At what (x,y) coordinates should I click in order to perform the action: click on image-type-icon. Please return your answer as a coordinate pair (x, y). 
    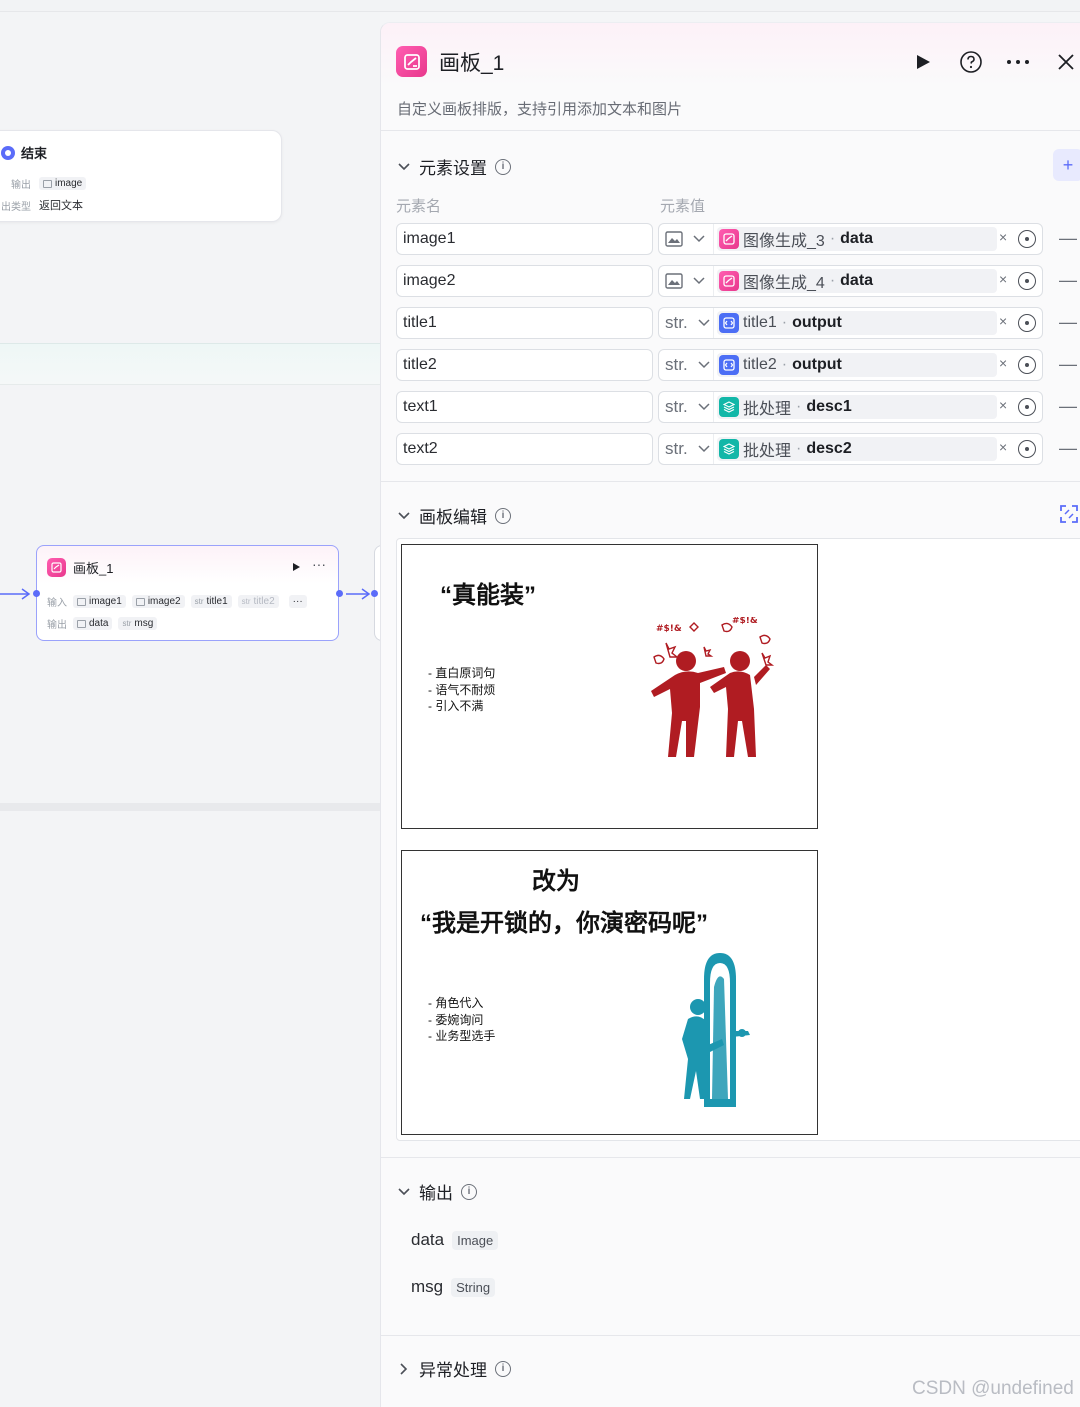
    Looking at the image, I should click on (674, 281).